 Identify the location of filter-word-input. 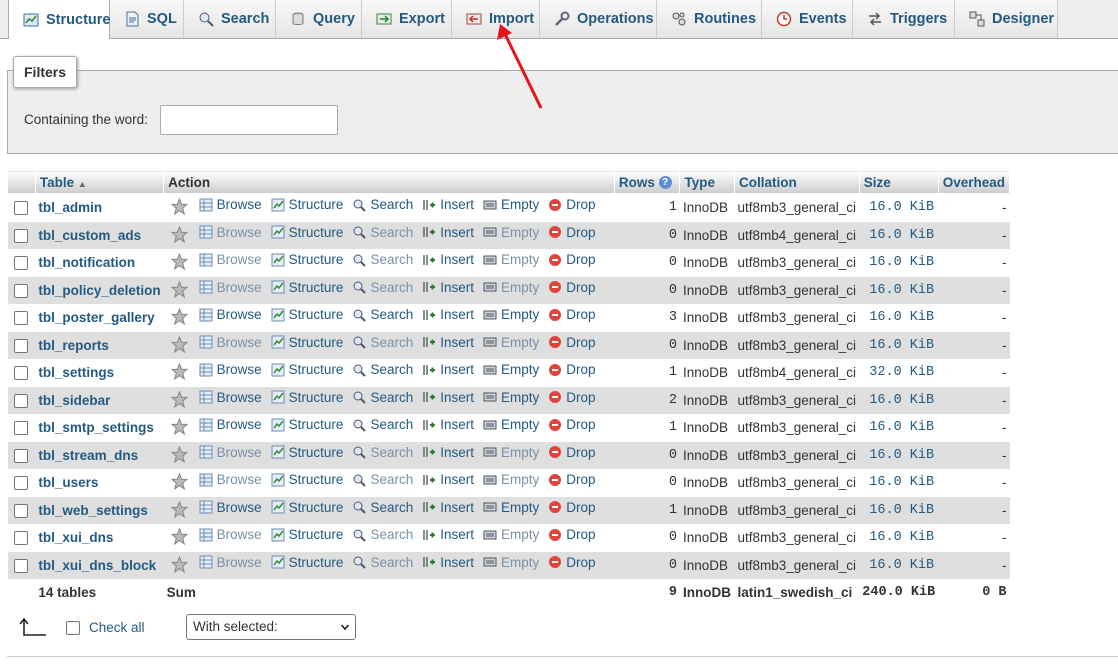
(249, 120).